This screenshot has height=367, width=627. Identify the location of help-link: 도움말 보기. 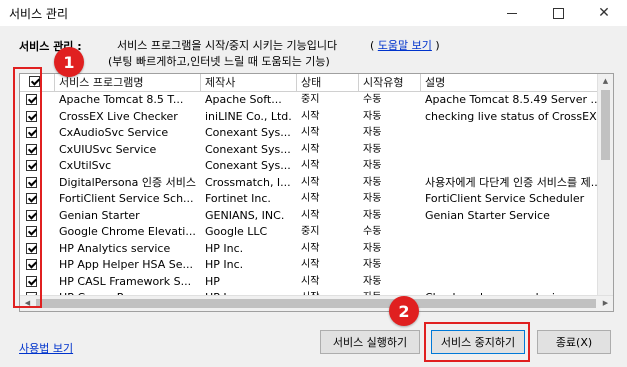
(405, 45).